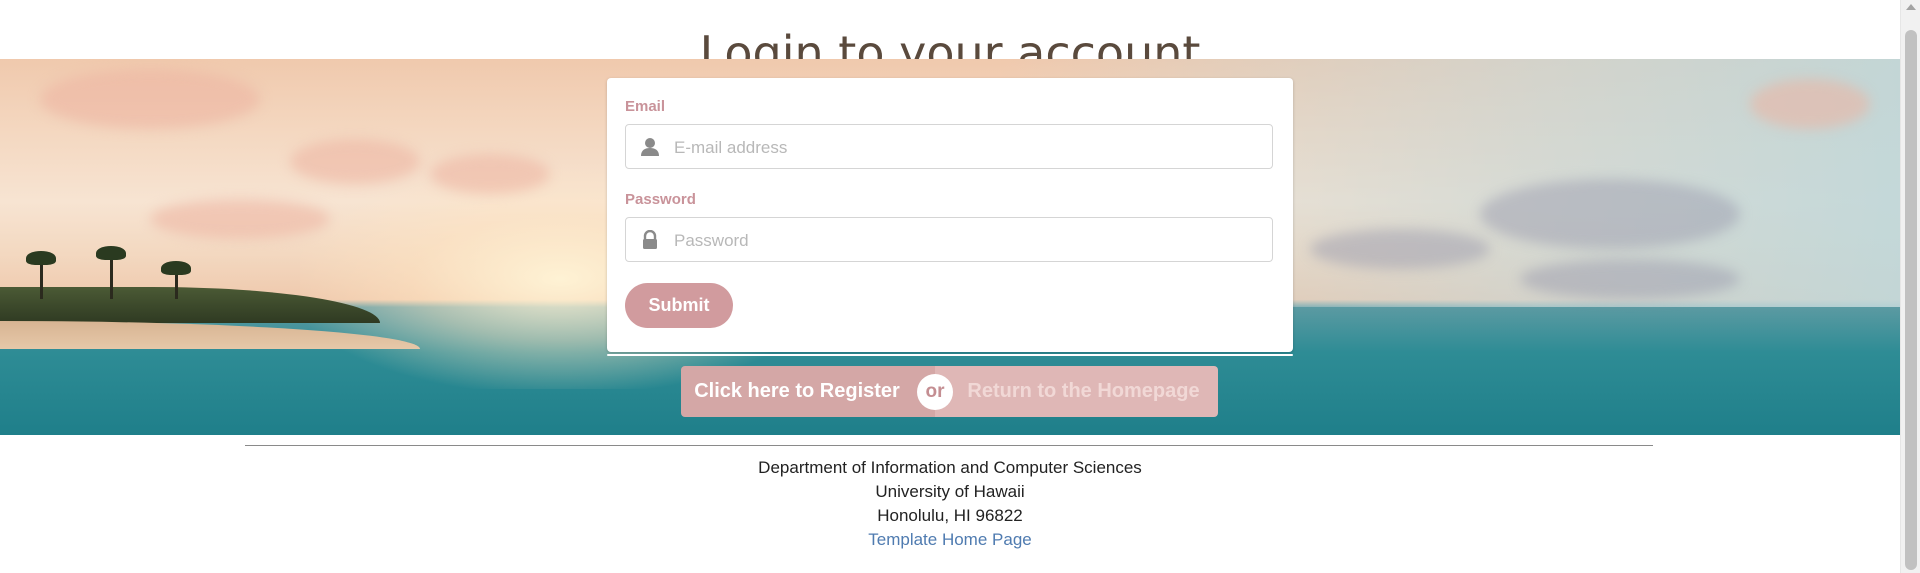 The height and width of the screenshot is (573, 1920). What do you see at coordinates (660, 199) in the screenshot?
I see `password-label: Password` at bounding box center [660, 199].